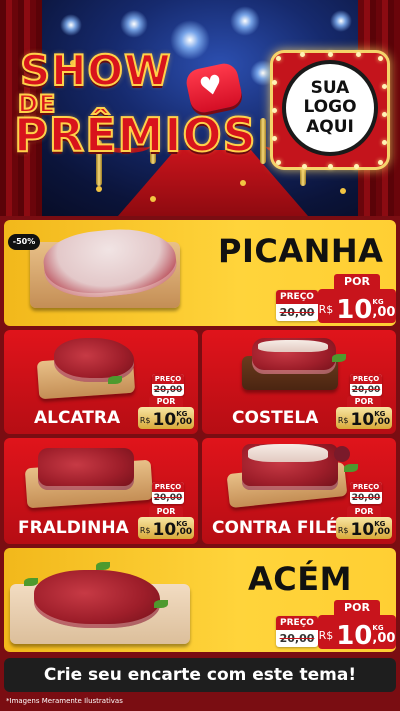 This screenshot has height=711, width=400. I want to click on product-card-fraldinha: PREÇO 20,00 FRALDINHA POR R$ 10 KG ,00, so click(101, 491).